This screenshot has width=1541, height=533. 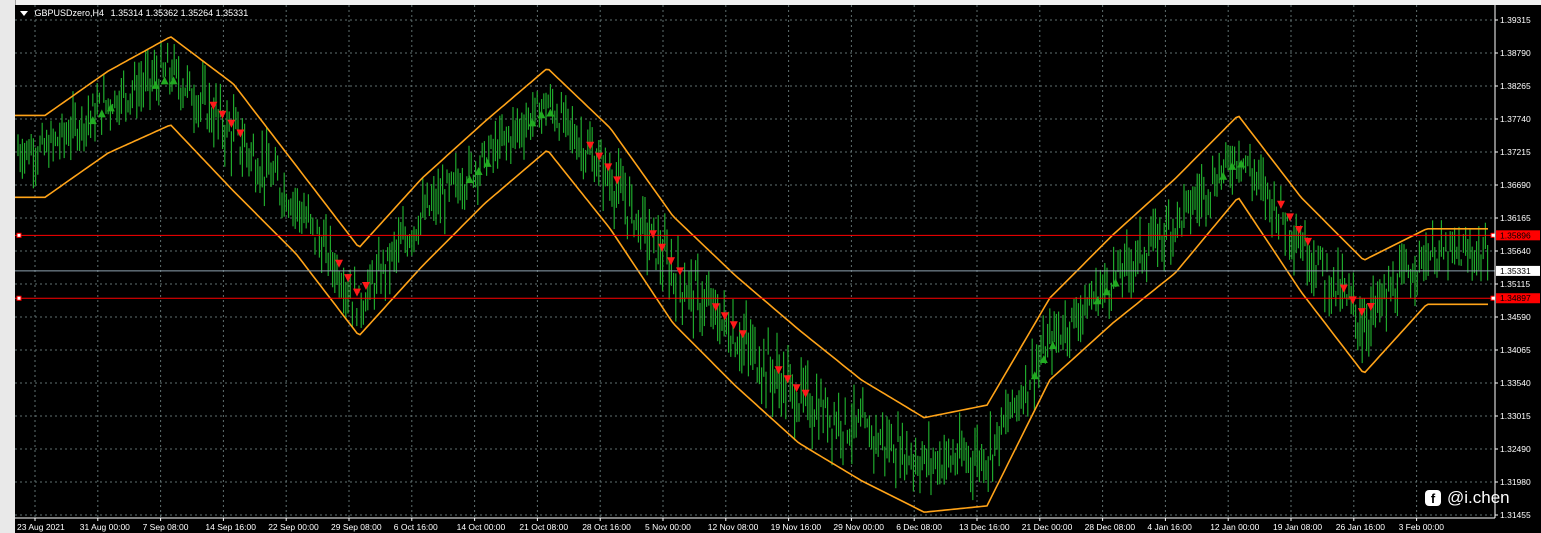 I want to click on time-tick-label: 13 Dec 16:00, so click(x=984, y=527).